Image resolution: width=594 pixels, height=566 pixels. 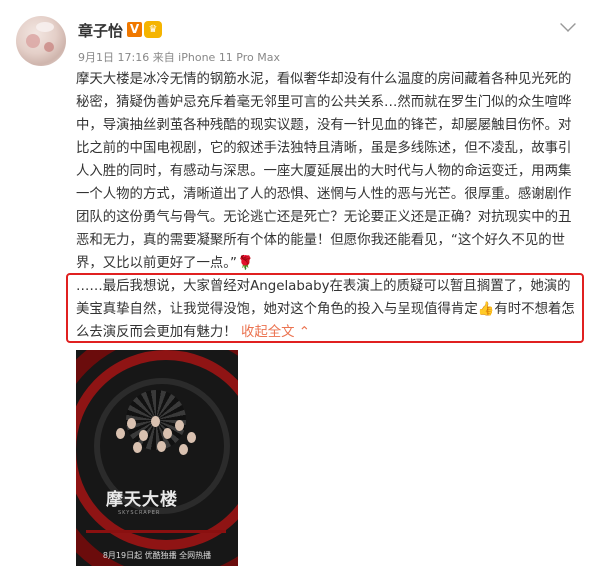 What do you see at coordinates (568, 24) in the screenshot?
I see `chevron-down-icon` at bounding box center [568, 24].